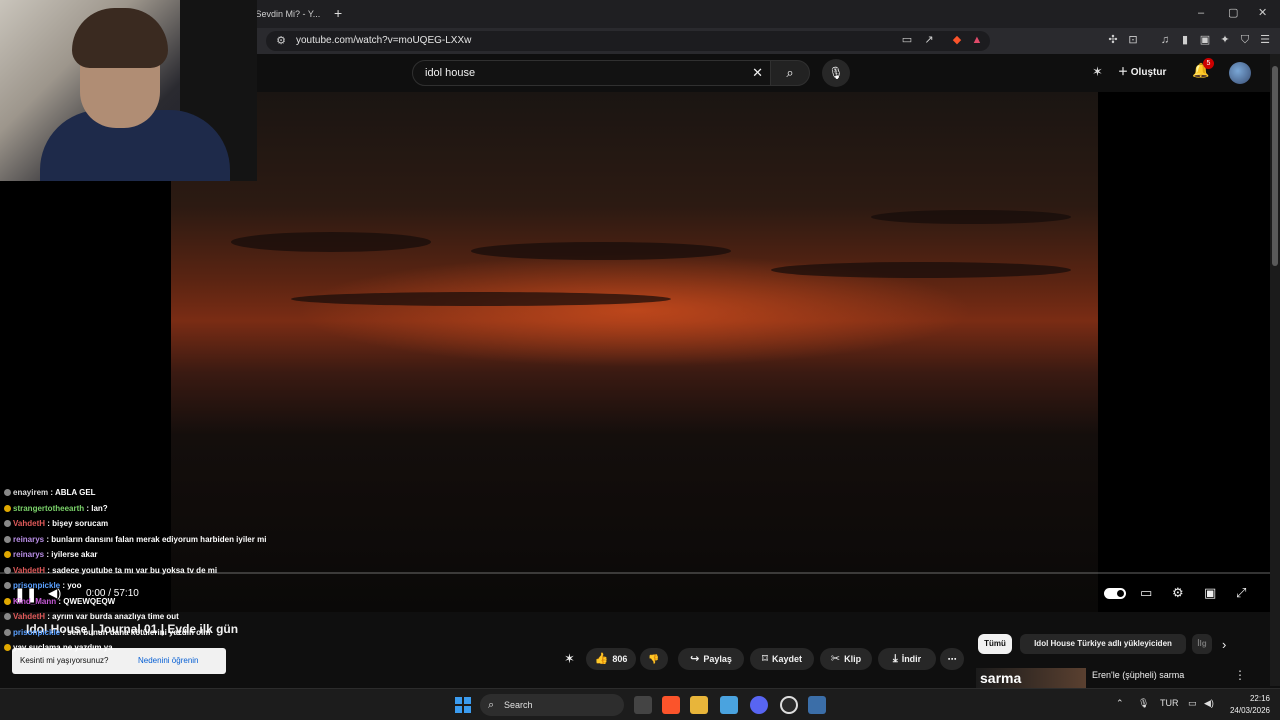  Describe the element at coordinates (1178, 593) in the screenshot. I see `settings-gear-icon: ⚙` at that location.